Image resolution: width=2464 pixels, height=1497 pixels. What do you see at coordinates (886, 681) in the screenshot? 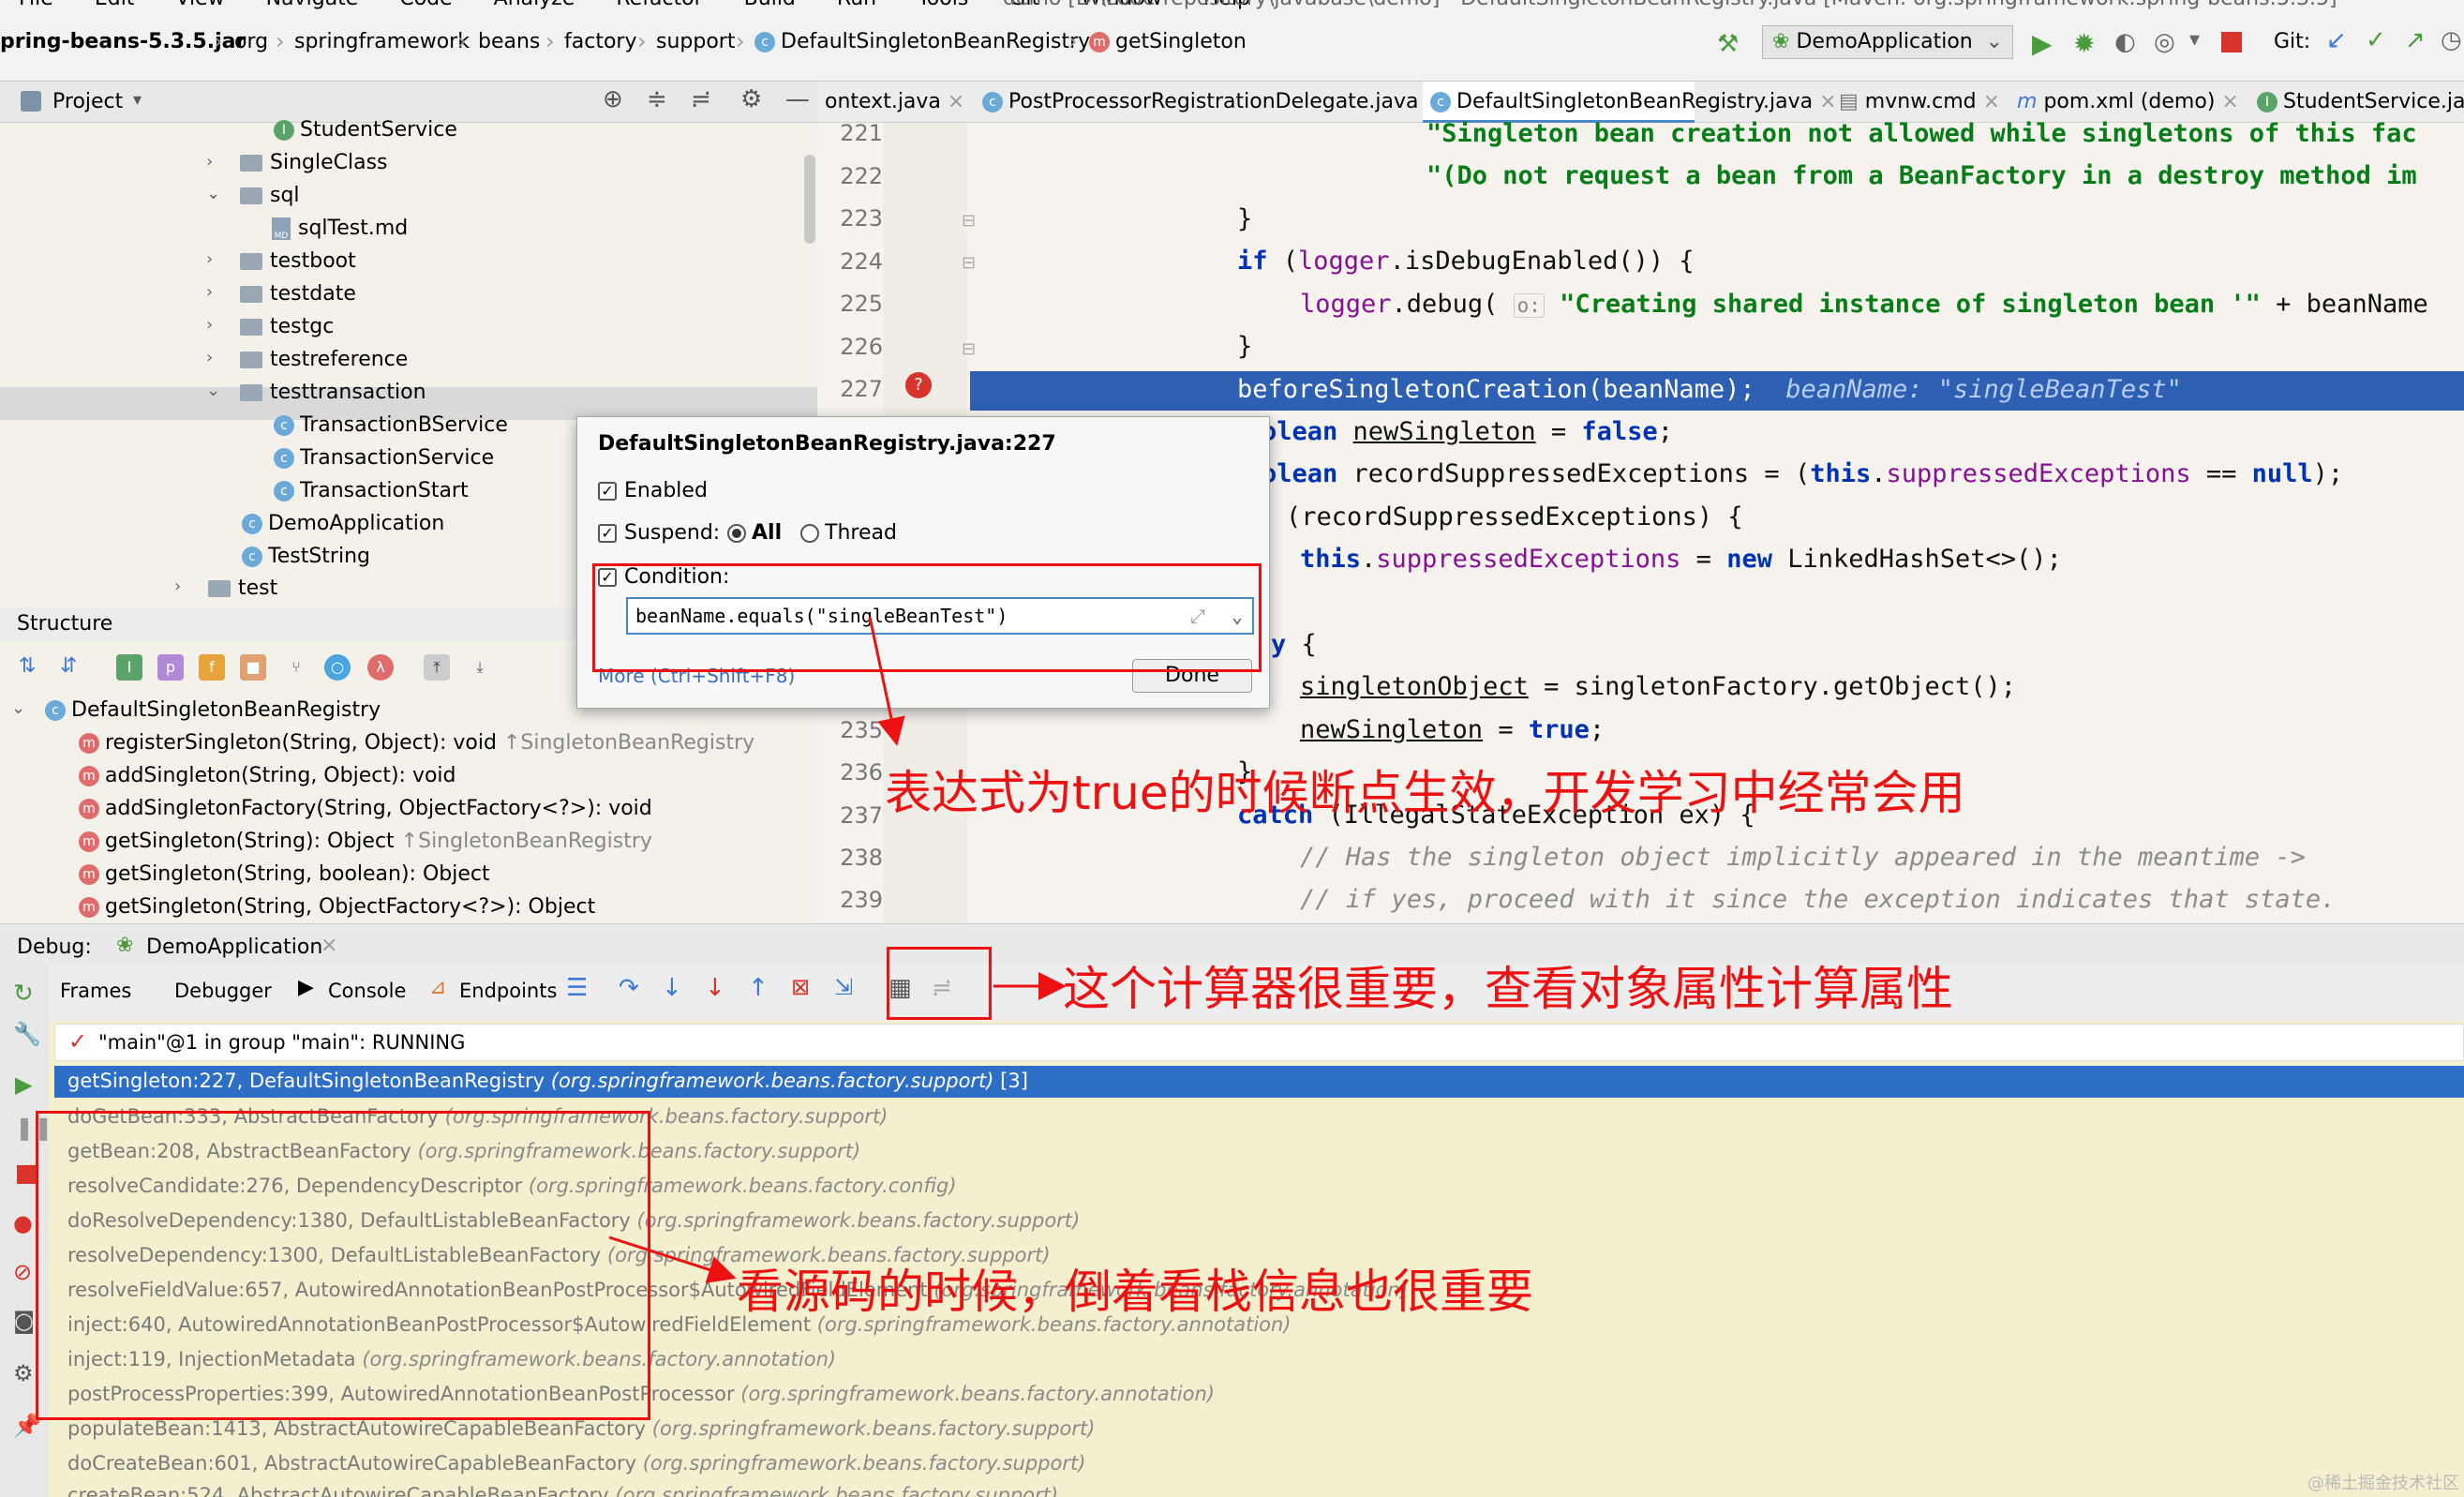
I see `arrow-condition` at bounding box center [886, 681].